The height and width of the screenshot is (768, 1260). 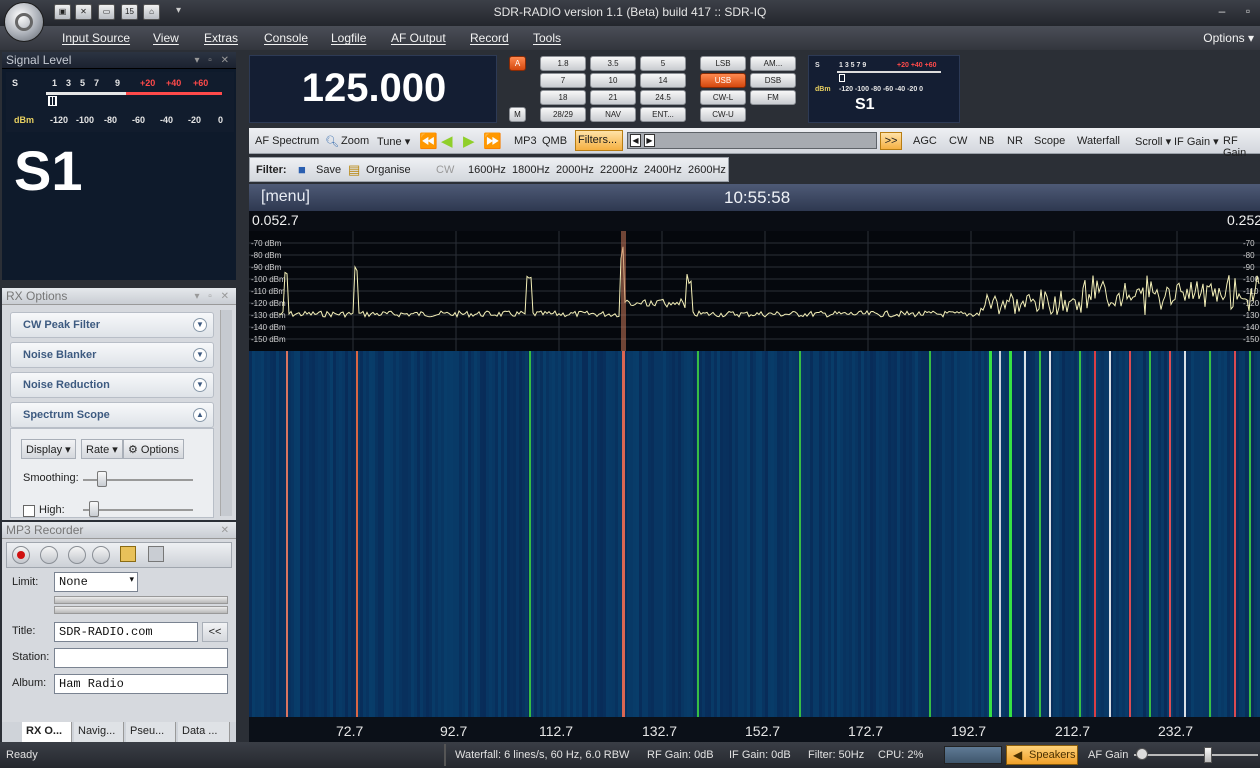 What do you see at coordinates (613, 63) in the screenshot?
I see `band-3-5: 3.5` at bounding box center [613, 63].